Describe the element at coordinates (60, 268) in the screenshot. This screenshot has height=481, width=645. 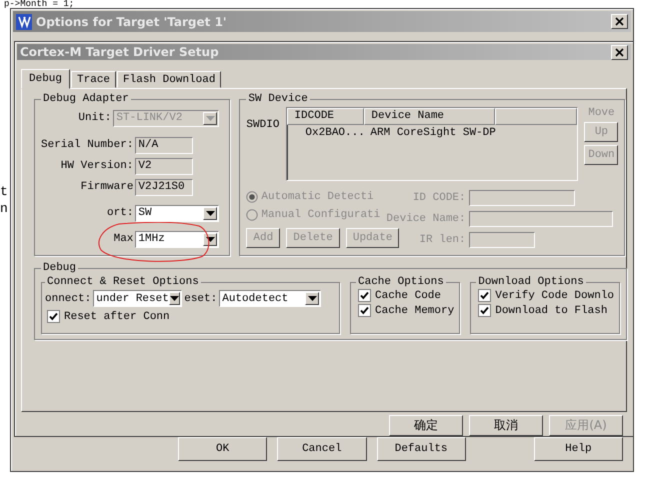
I see `group-title: Debug` at that location.